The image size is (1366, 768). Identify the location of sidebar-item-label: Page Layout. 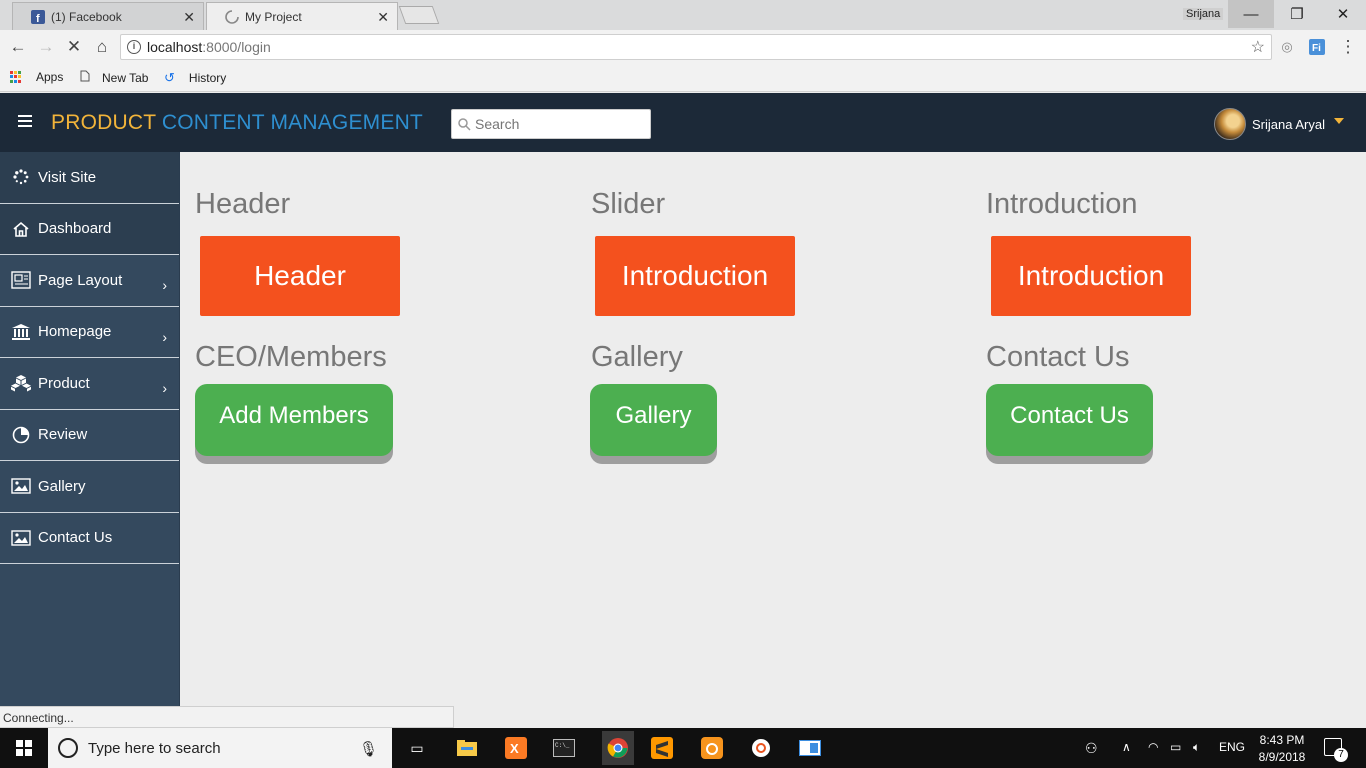
(80, 280).